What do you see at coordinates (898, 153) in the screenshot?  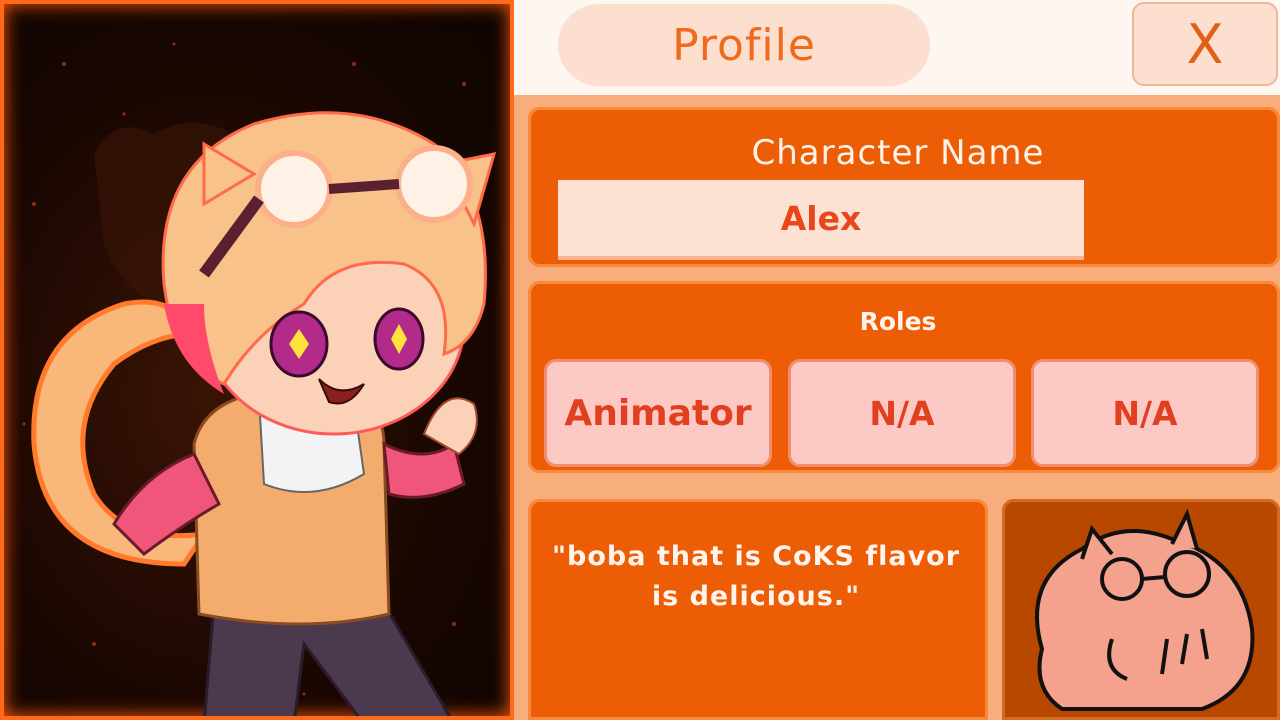 I see `character-name-label: Character Name` at bounding box center [898, 153].